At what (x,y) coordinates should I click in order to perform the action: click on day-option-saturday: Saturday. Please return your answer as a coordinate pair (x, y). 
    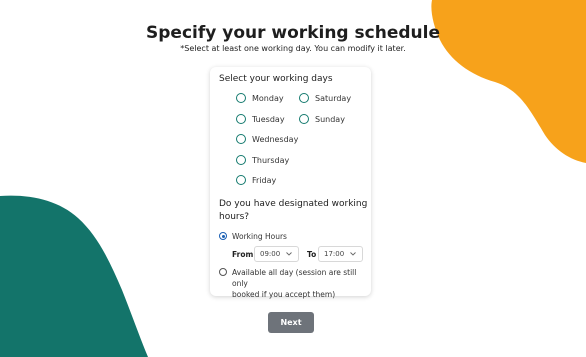
    Looking at the image, I should click on (325, 98).